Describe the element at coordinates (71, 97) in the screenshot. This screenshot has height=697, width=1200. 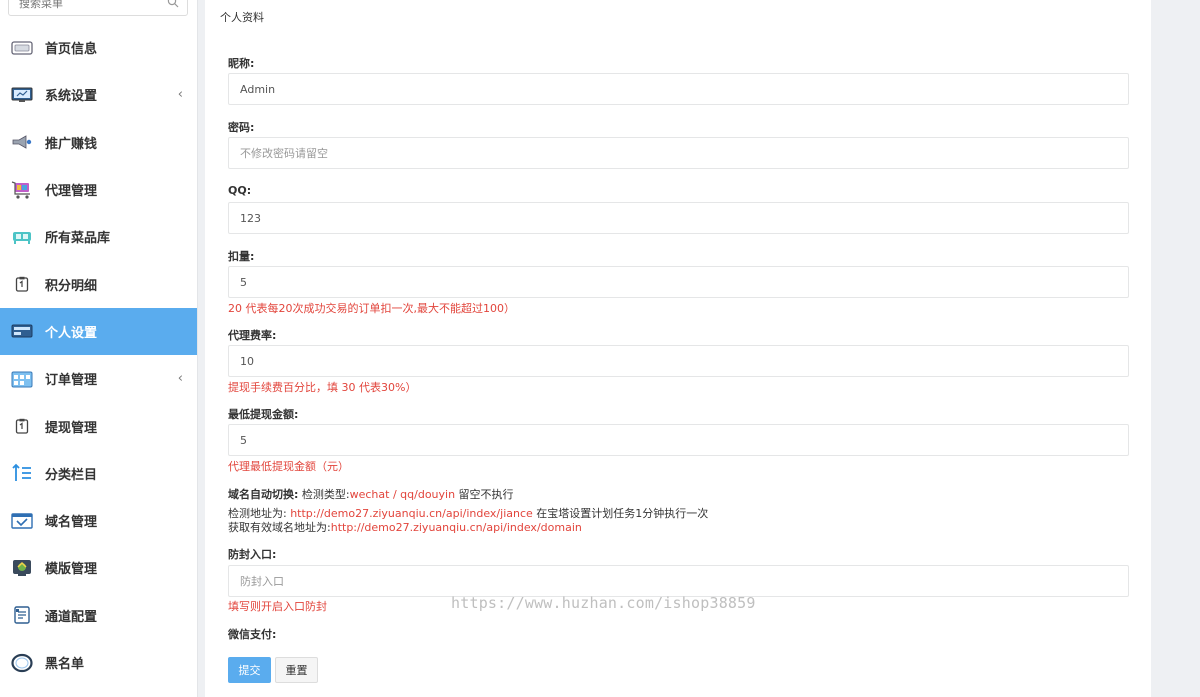
I see `sidebar-item-label: 系统设置` at that location.